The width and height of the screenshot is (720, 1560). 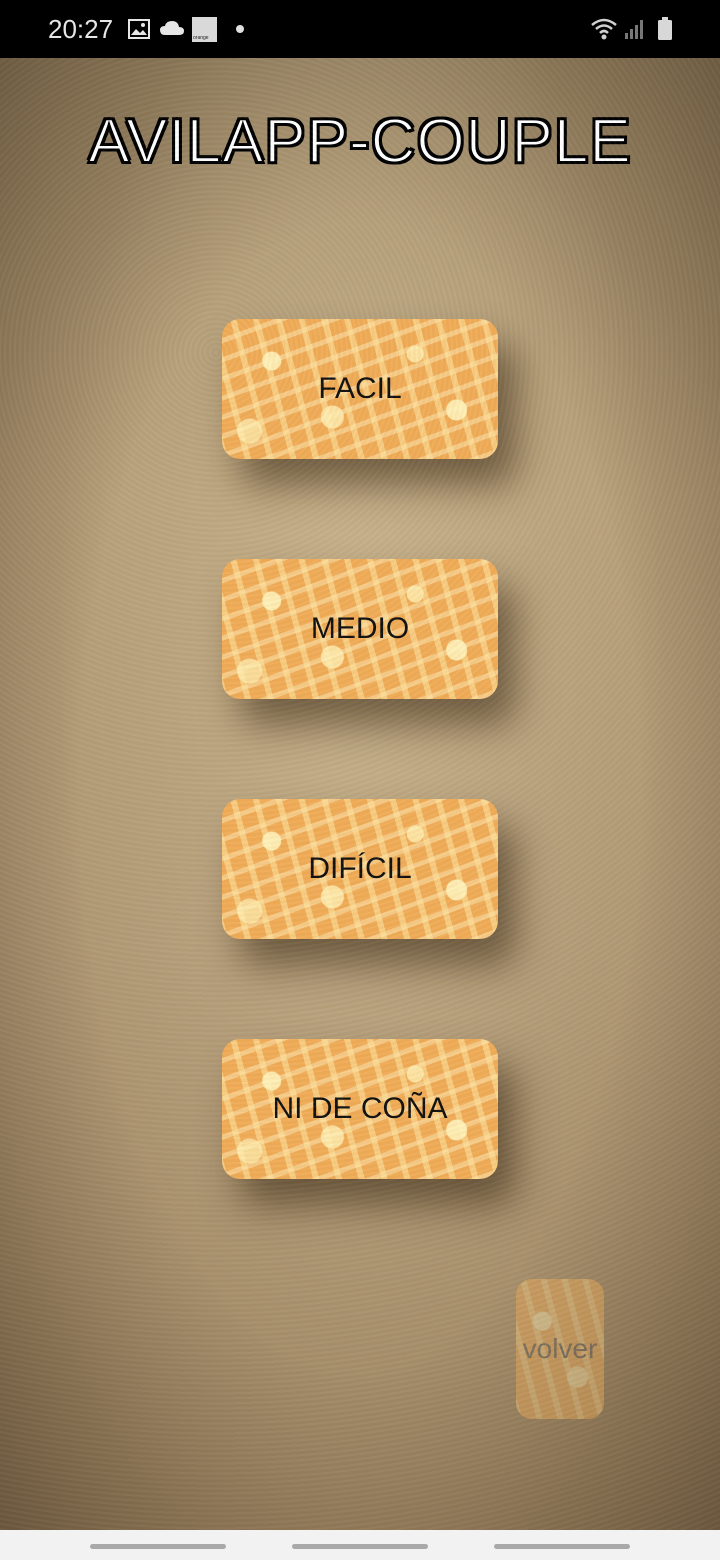 I want to click on status-time: 20:27, so click(x=81, y=29).